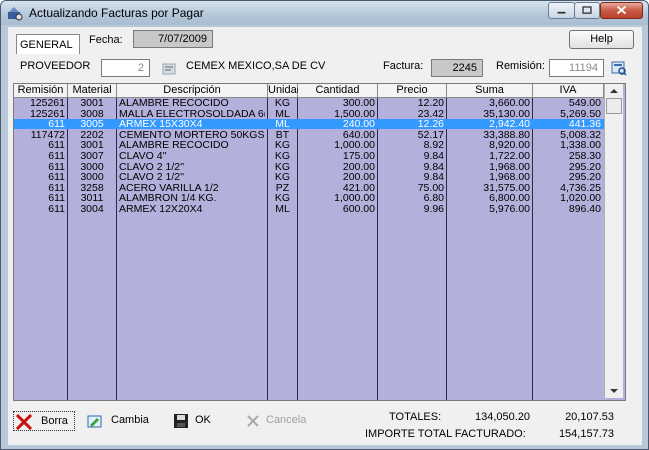  I want to click on cambia-label: Cambia, so click(130, 420).